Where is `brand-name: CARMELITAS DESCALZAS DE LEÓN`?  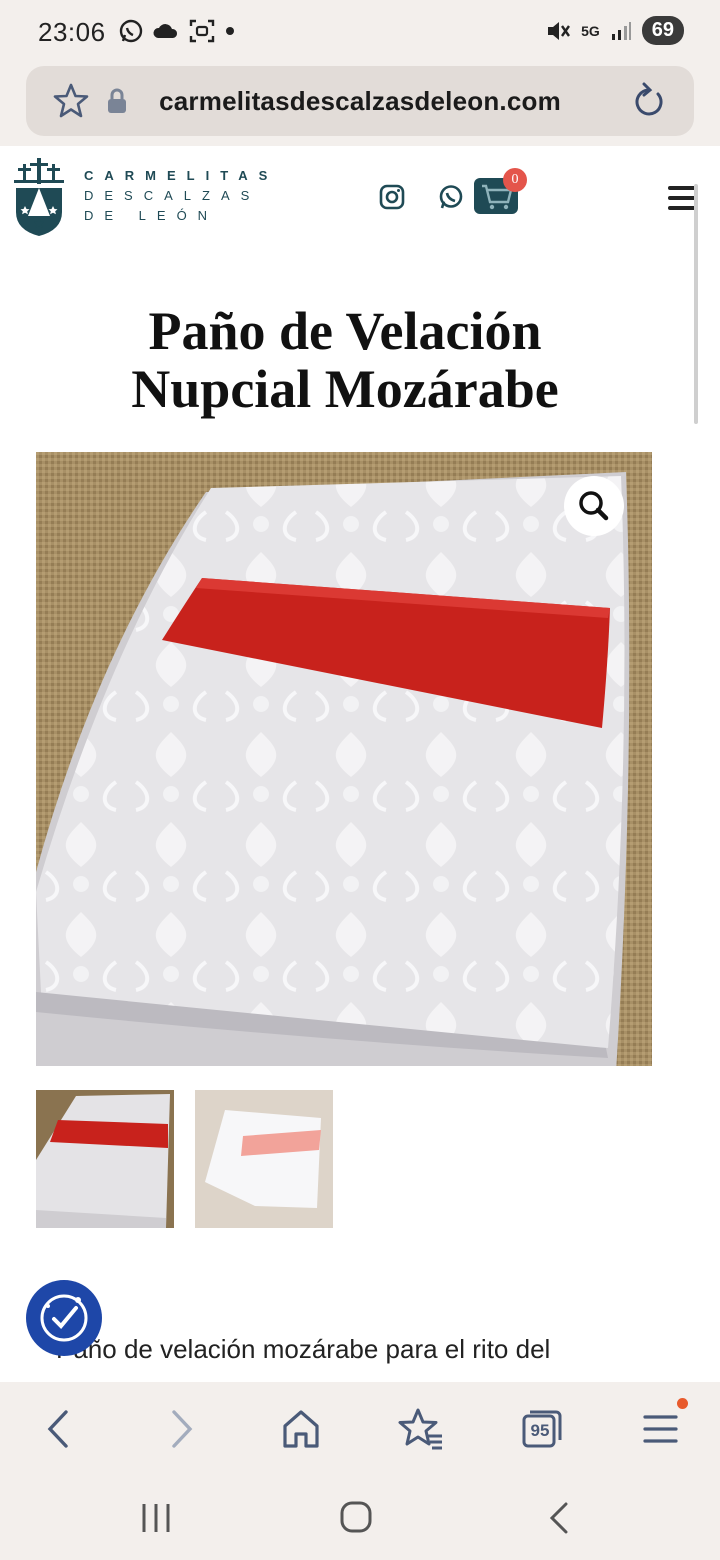
brand-name: CARMELITAS DESCALZAS DE LEÓN is located at coordinates (181, 196).